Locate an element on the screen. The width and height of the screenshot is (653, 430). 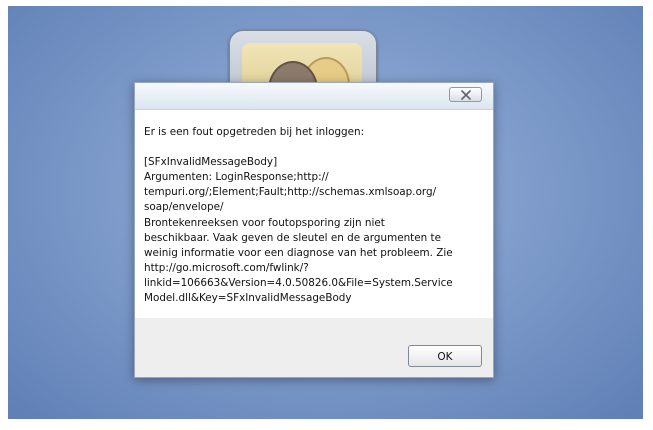
ok-button: OK is located at coordinates (445, 356).